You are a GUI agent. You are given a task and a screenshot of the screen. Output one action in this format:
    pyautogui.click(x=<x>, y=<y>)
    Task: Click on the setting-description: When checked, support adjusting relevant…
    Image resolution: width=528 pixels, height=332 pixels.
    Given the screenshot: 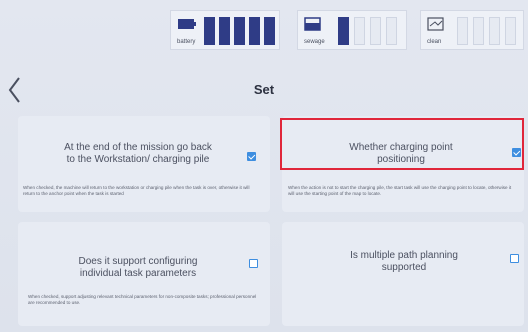 What is the action you would take?
    pyautogui.click(x=142, y=299)
    